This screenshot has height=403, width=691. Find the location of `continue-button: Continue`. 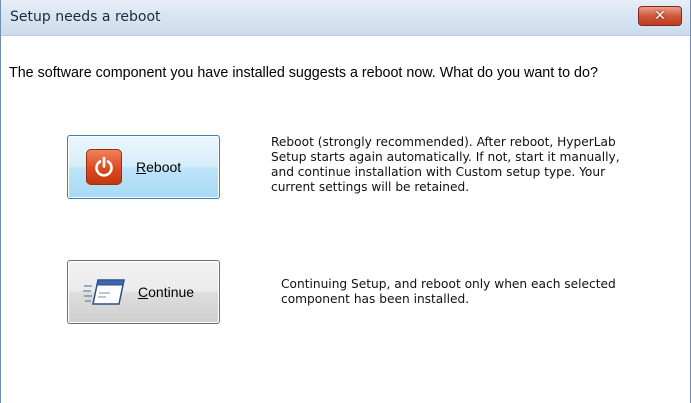

continue-button: Continue is located at coordinates (143, 292).